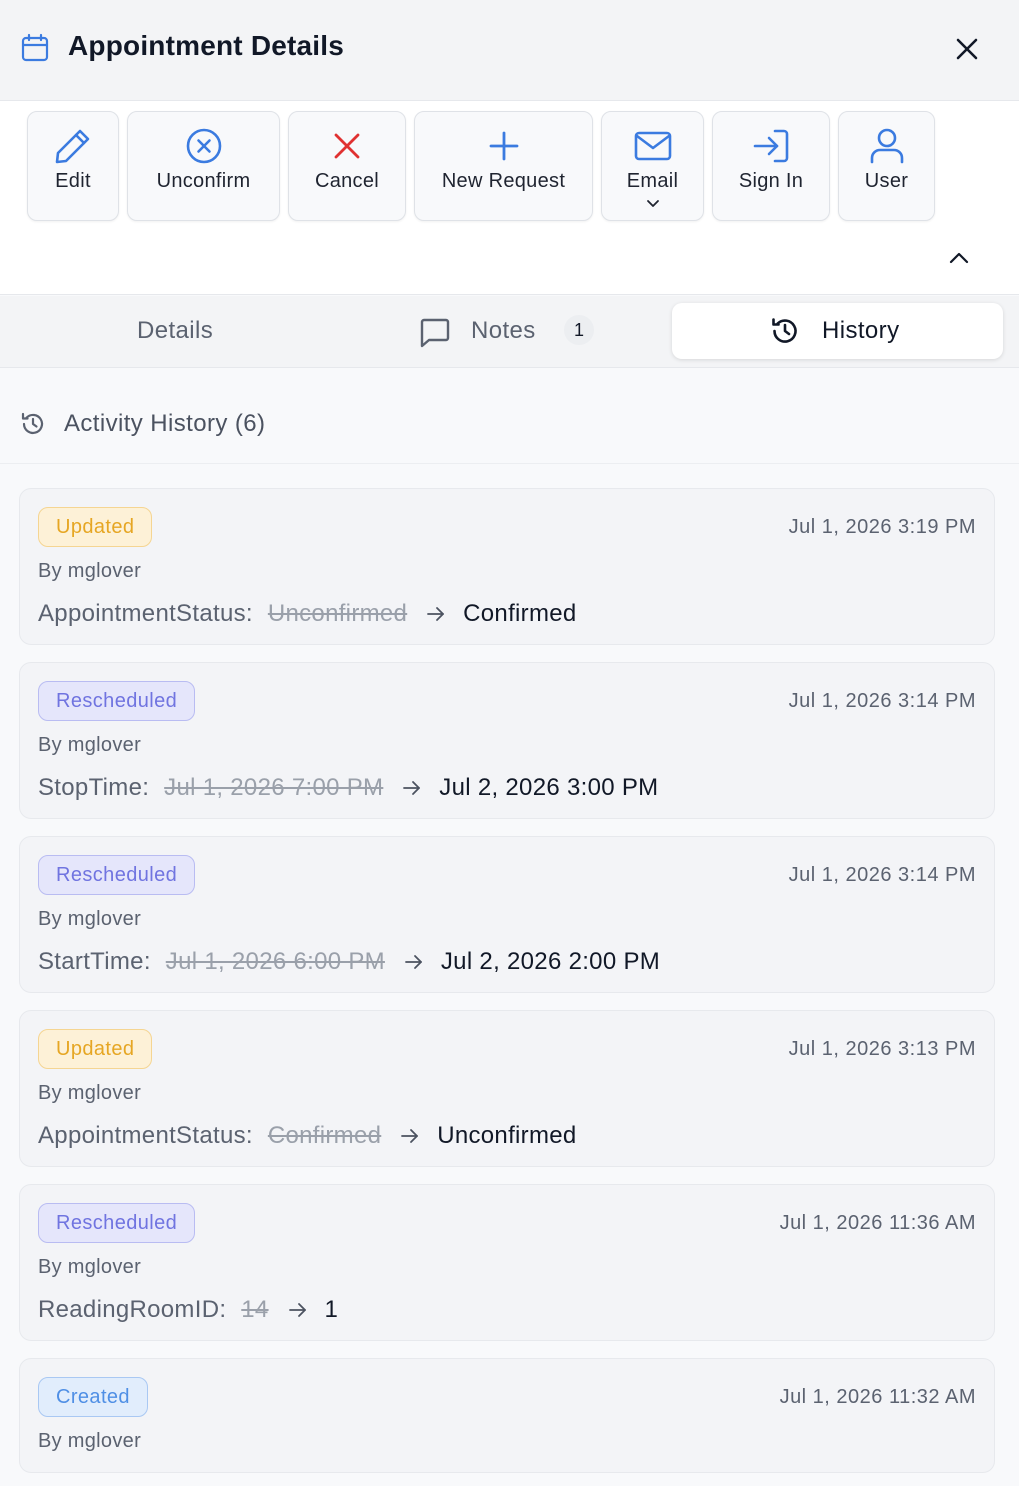  Describe the element at coordinates (324, 1135) in the screenshot. I see `change-old-value: Confirmed` at that location.